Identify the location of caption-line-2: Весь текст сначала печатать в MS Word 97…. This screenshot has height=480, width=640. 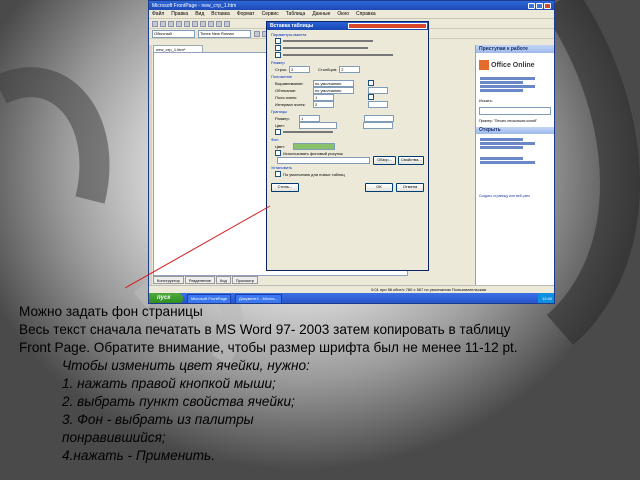
(265, 329).